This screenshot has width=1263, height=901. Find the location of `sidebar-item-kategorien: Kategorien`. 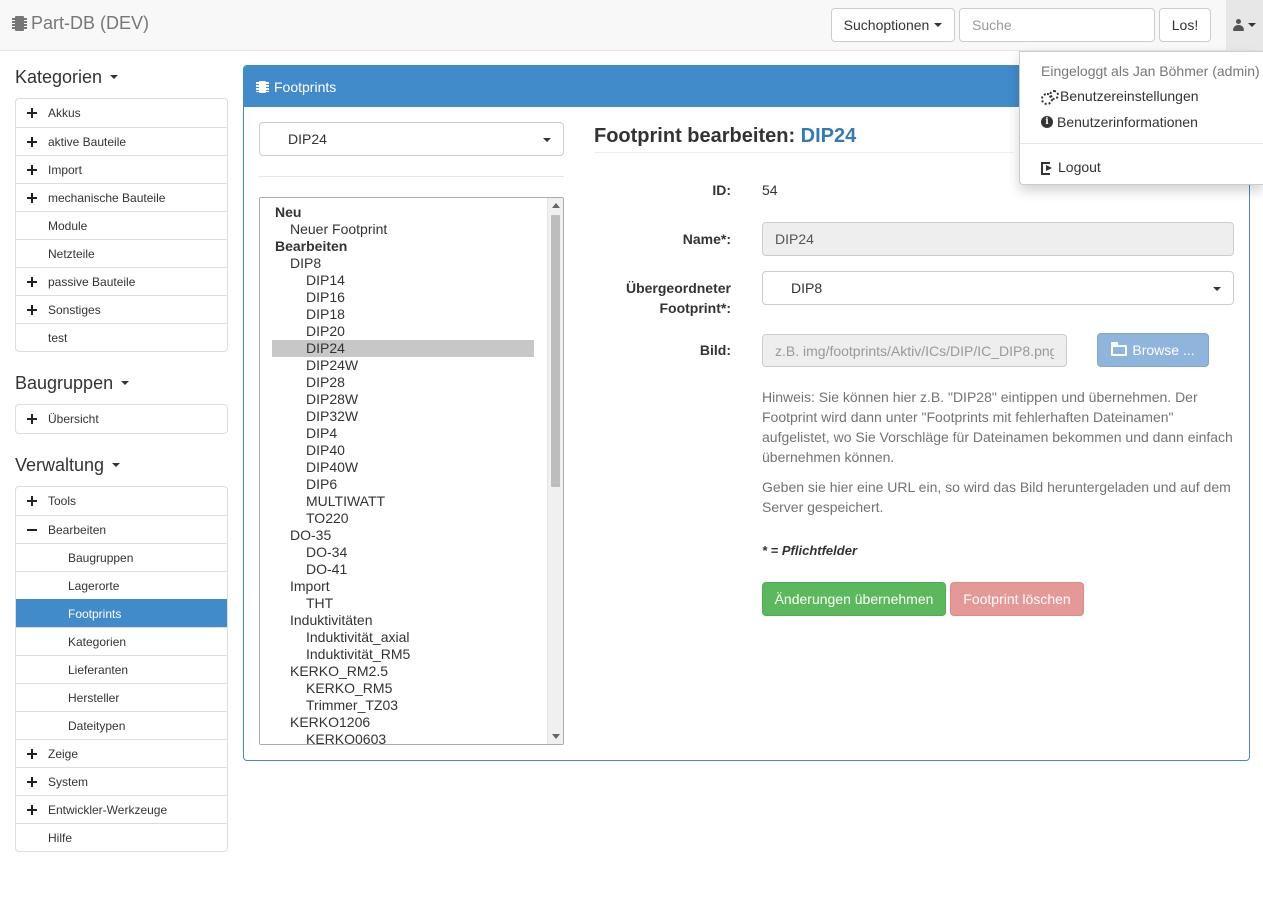

sidebar-item-kategorien: Kategorien is located at coordinates (121, 641).